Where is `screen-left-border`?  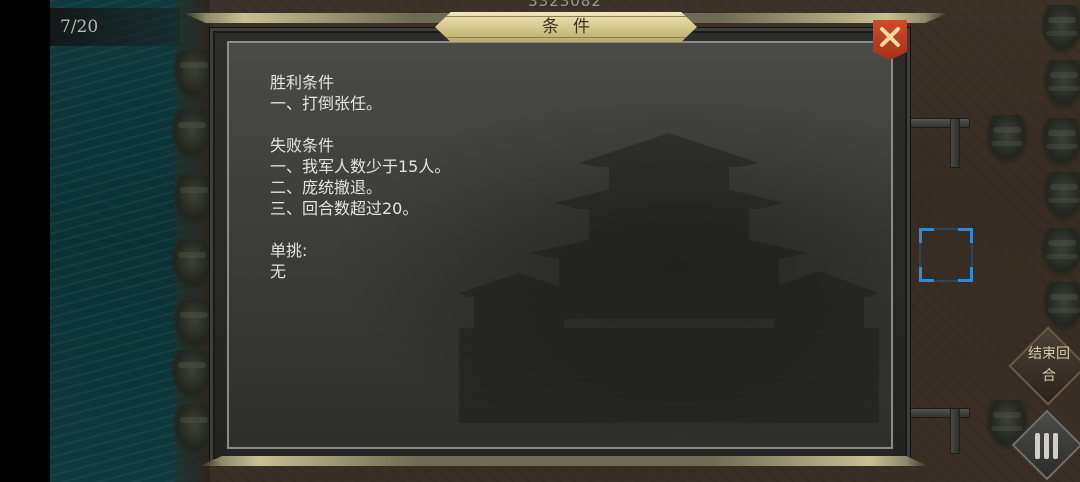
screen-left-border is located at coordinates (25, 241).